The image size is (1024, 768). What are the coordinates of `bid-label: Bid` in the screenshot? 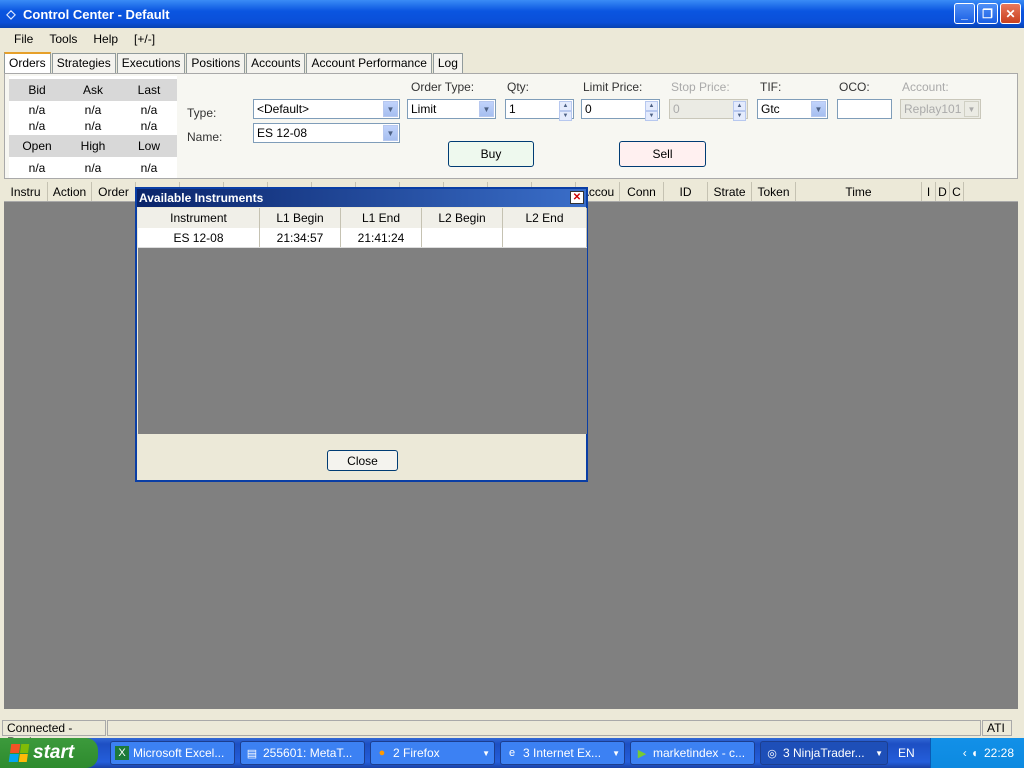 It's located at (37, 90).